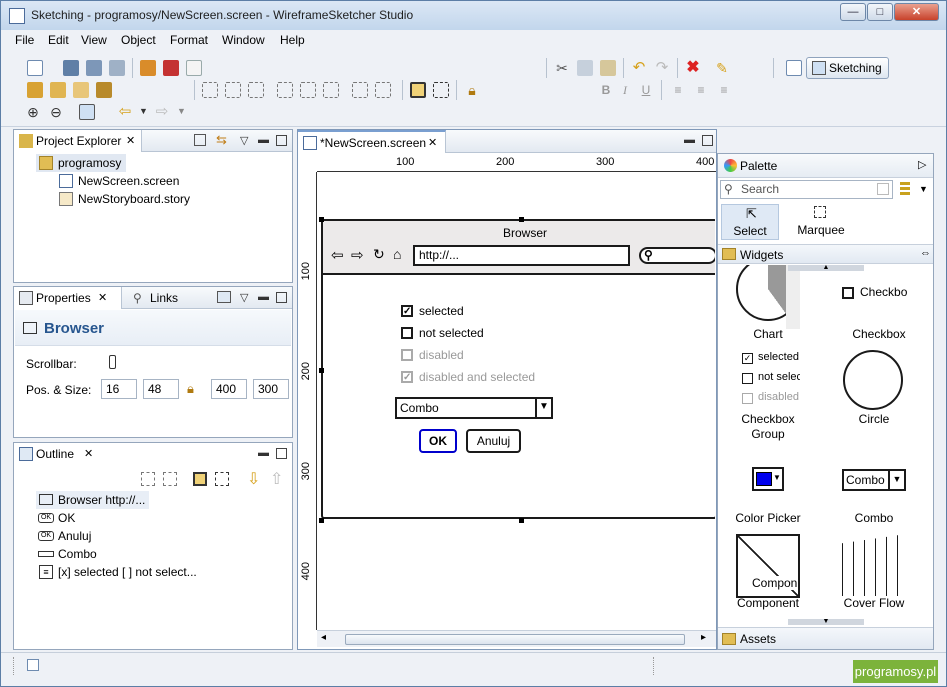 This screenshot has height=687, width=947. I want to click on outline-ungroup-icon, so click(222, 479).